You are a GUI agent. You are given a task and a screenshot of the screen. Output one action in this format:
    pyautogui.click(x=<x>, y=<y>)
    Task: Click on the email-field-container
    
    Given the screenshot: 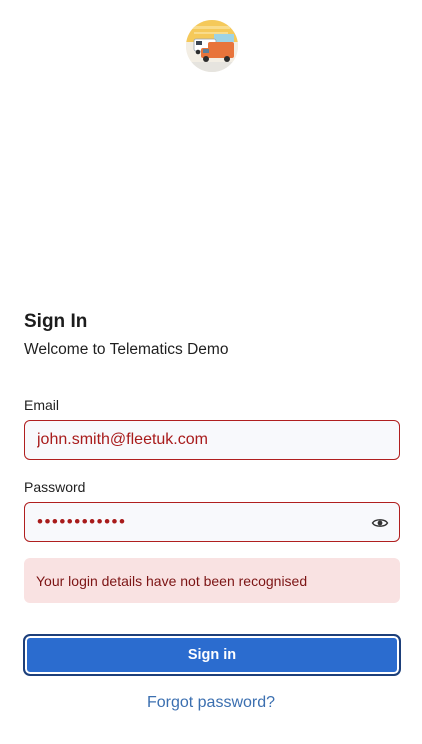 What is the action you would take?
    pyautogui.click(x=212, y=440)
    